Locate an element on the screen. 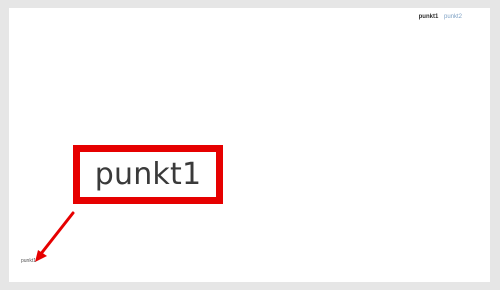 The image size is (500, 290). tab-punkt2: punkt2 is located at coordinates (453, 17).